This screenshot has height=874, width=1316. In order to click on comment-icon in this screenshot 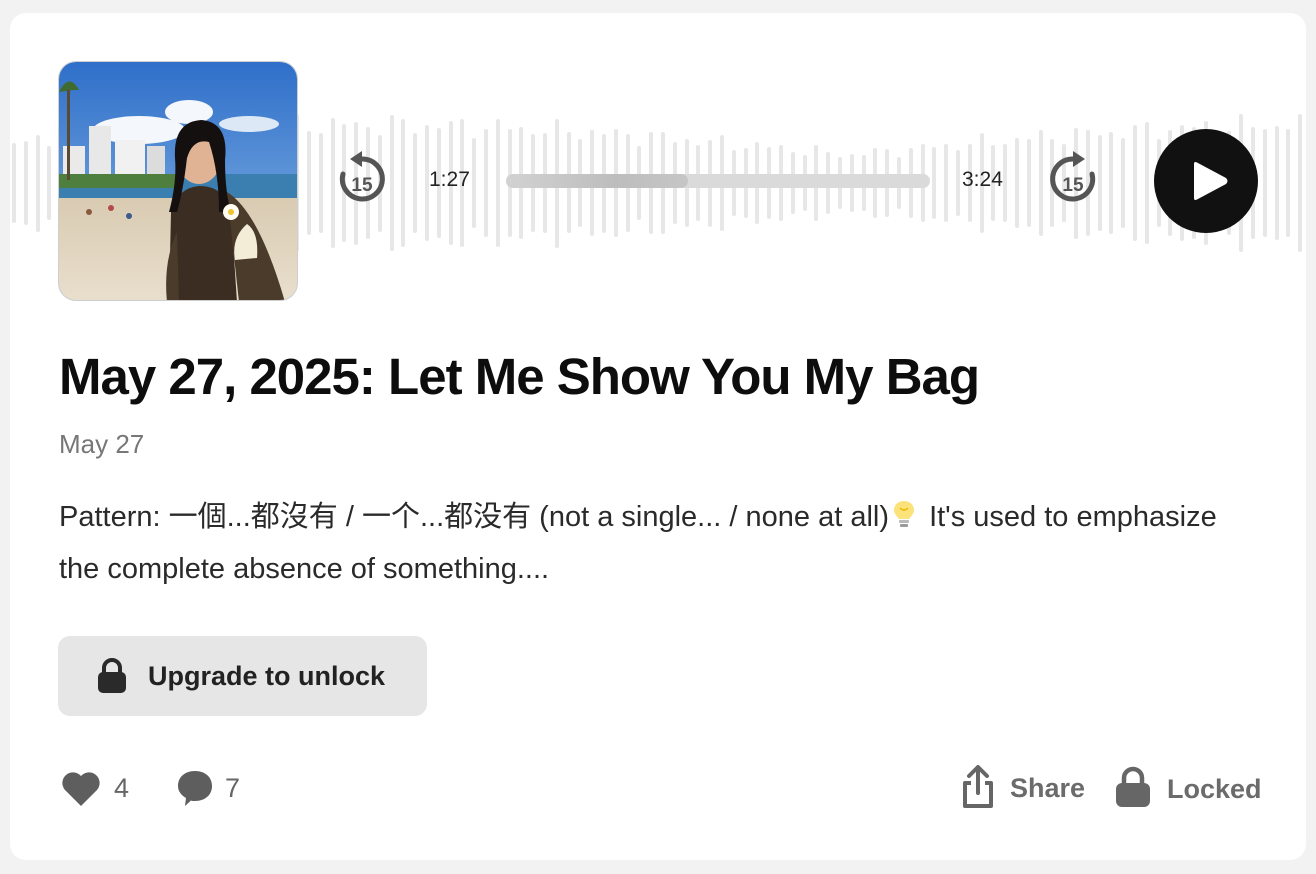, I will do `click(195, 788)`.